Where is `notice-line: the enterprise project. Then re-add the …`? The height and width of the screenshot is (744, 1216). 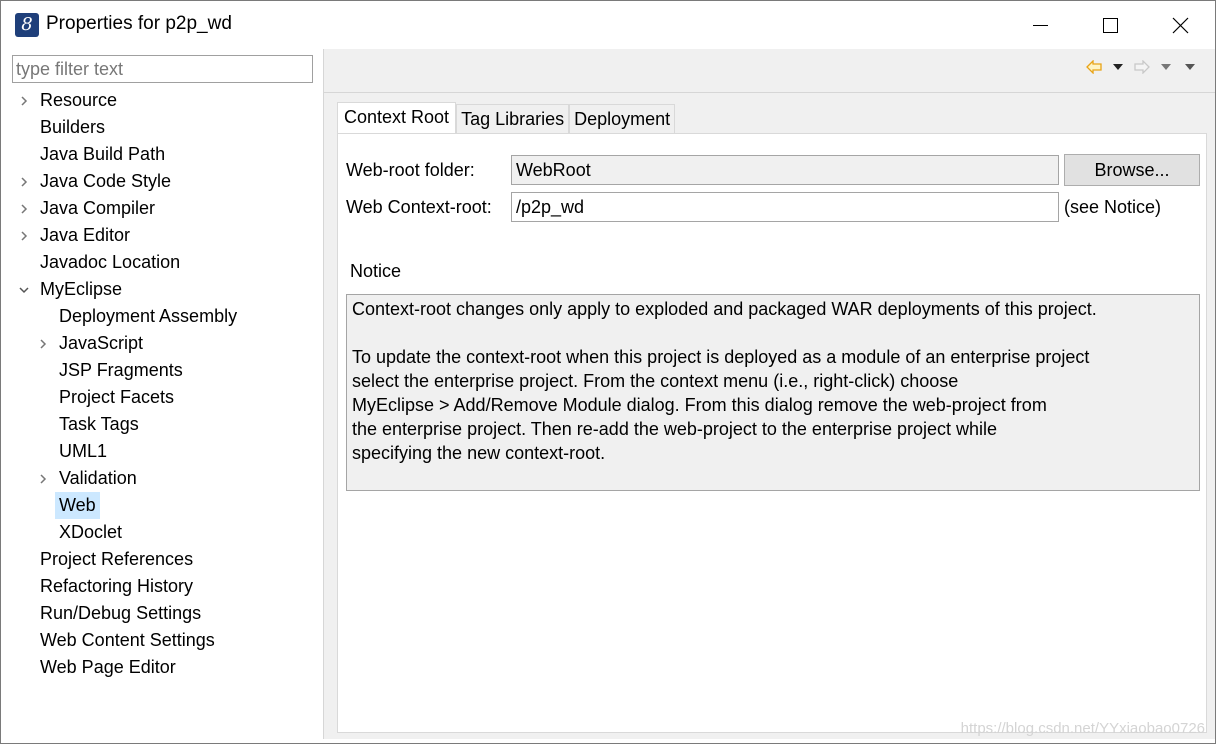 notice-line: the enterprise project. Then re-add the … is located at coordinates (675, 429).